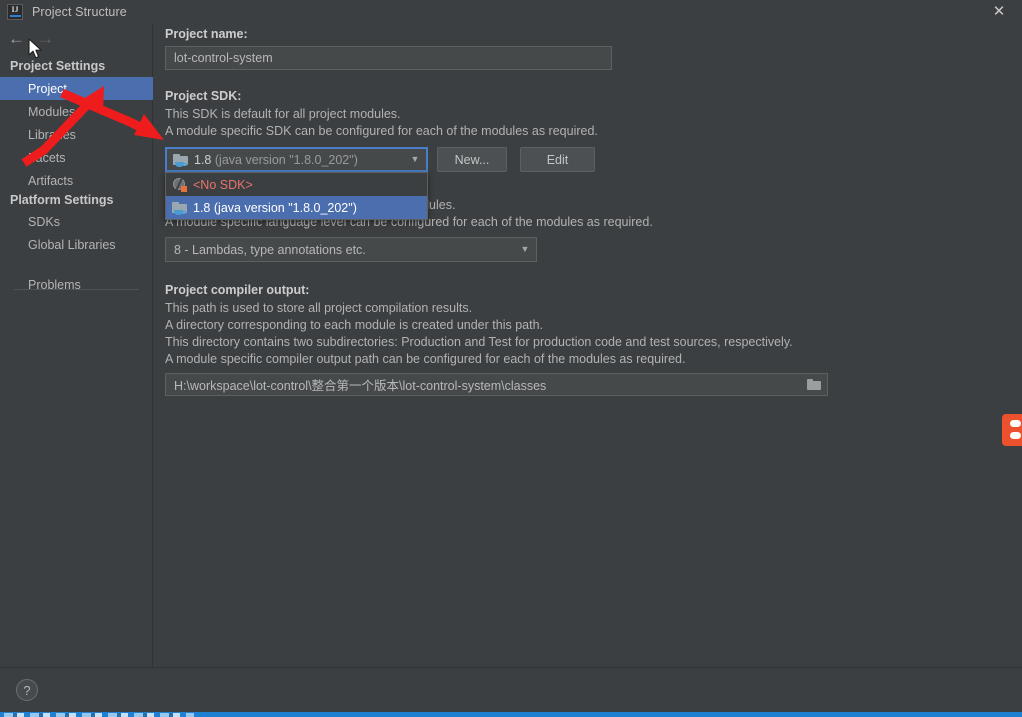 The image size is (1022, 717). I want to click on no-sdk-icon, so click(180, 184).